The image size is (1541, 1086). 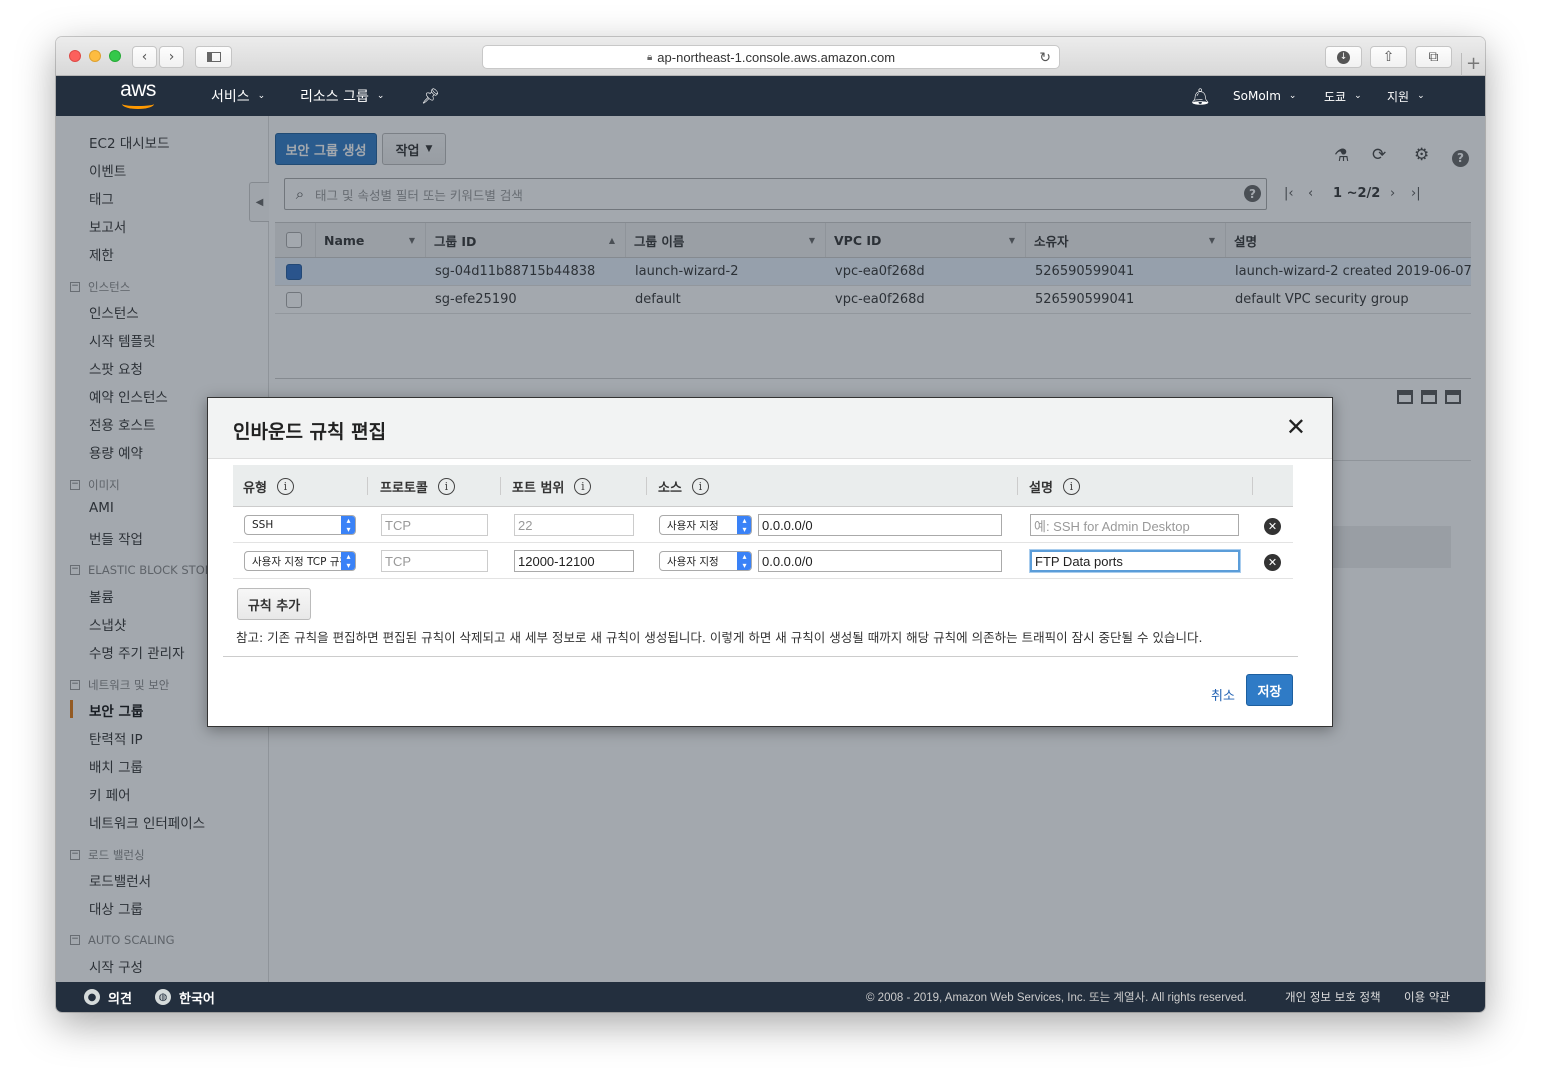 What do you see at coordinates (776, 57) in the screenshot?
I see `url-text: ap-northeast-1.console.aws.amazon.com` at bounding box center [776, 57].